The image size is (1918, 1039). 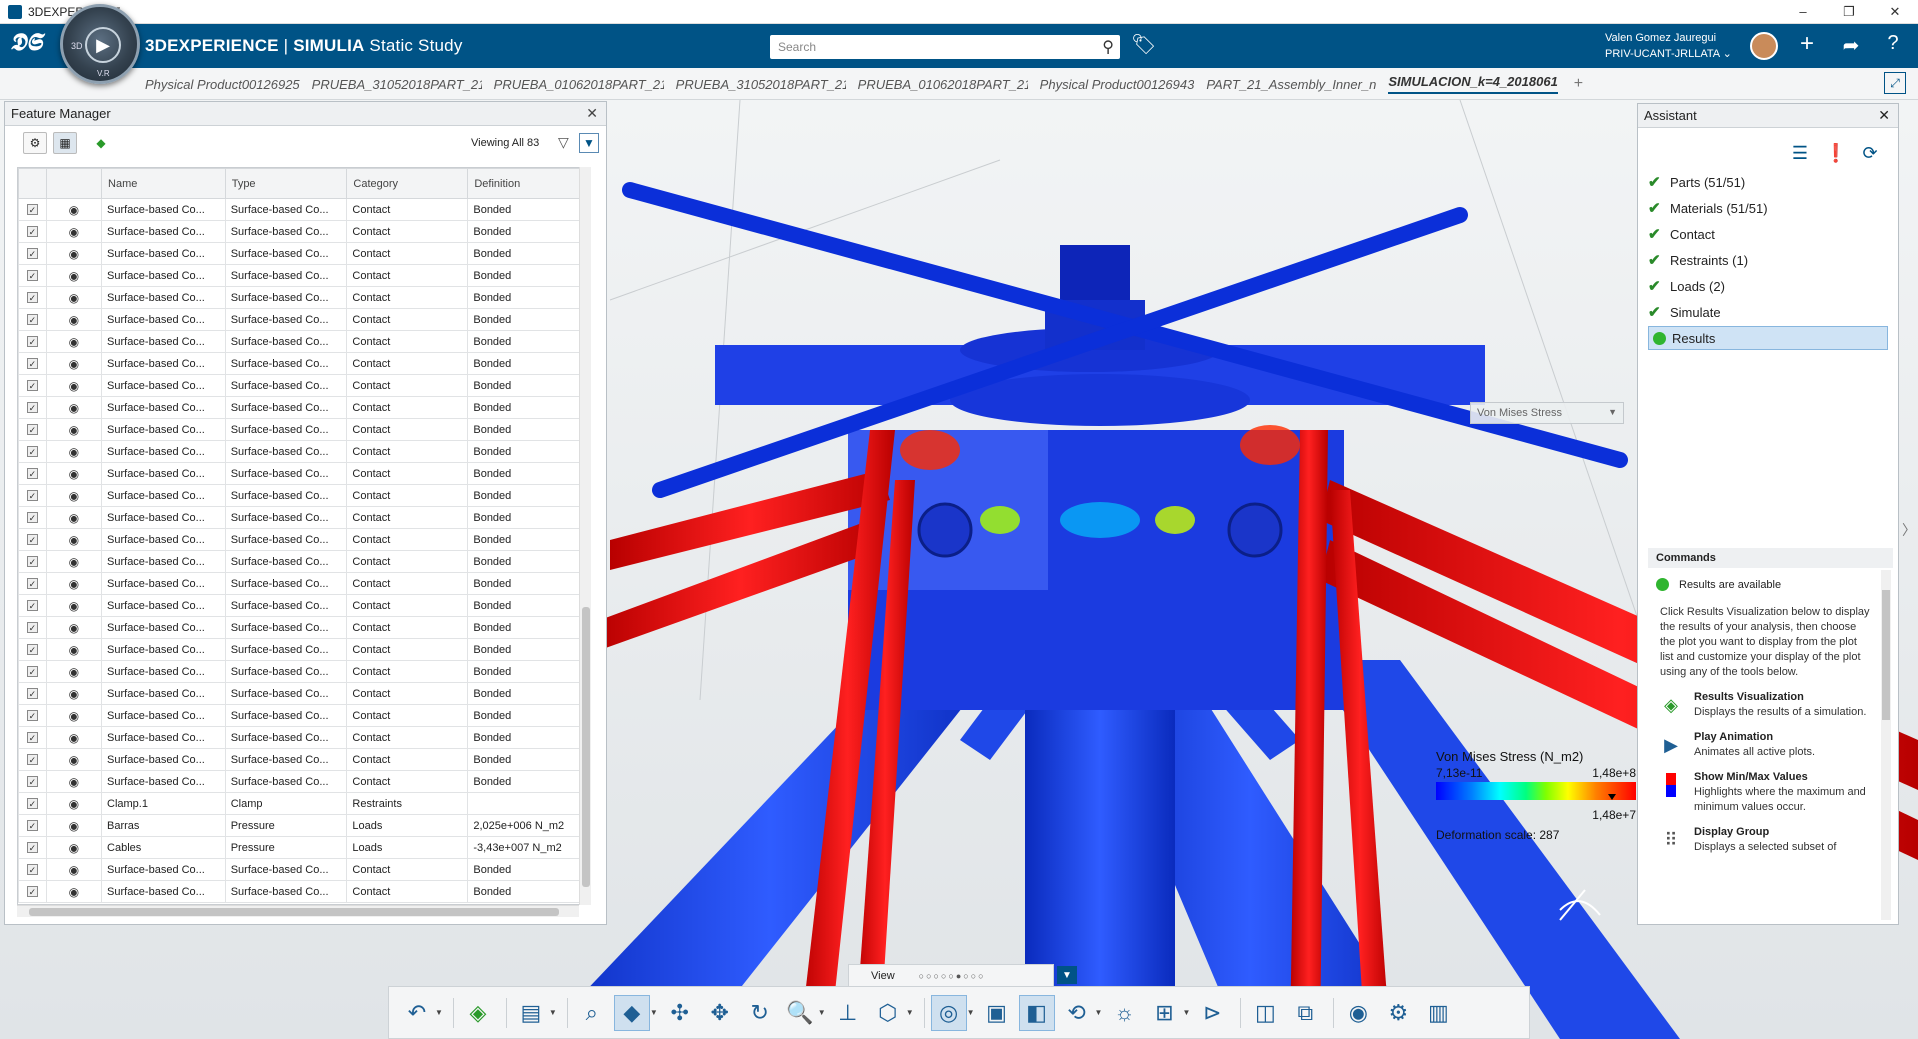 What do you see at coordinates (1036, 1012) in the screenshot?
I see `section-icon: ◧` at bounding box center [1036, 1012].